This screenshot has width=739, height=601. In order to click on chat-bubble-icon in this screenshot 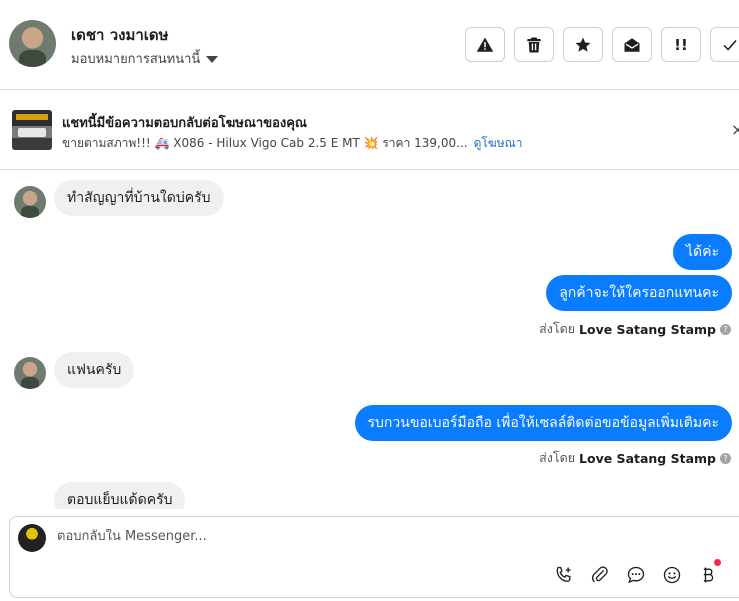, I will do `click(635, 574)`.